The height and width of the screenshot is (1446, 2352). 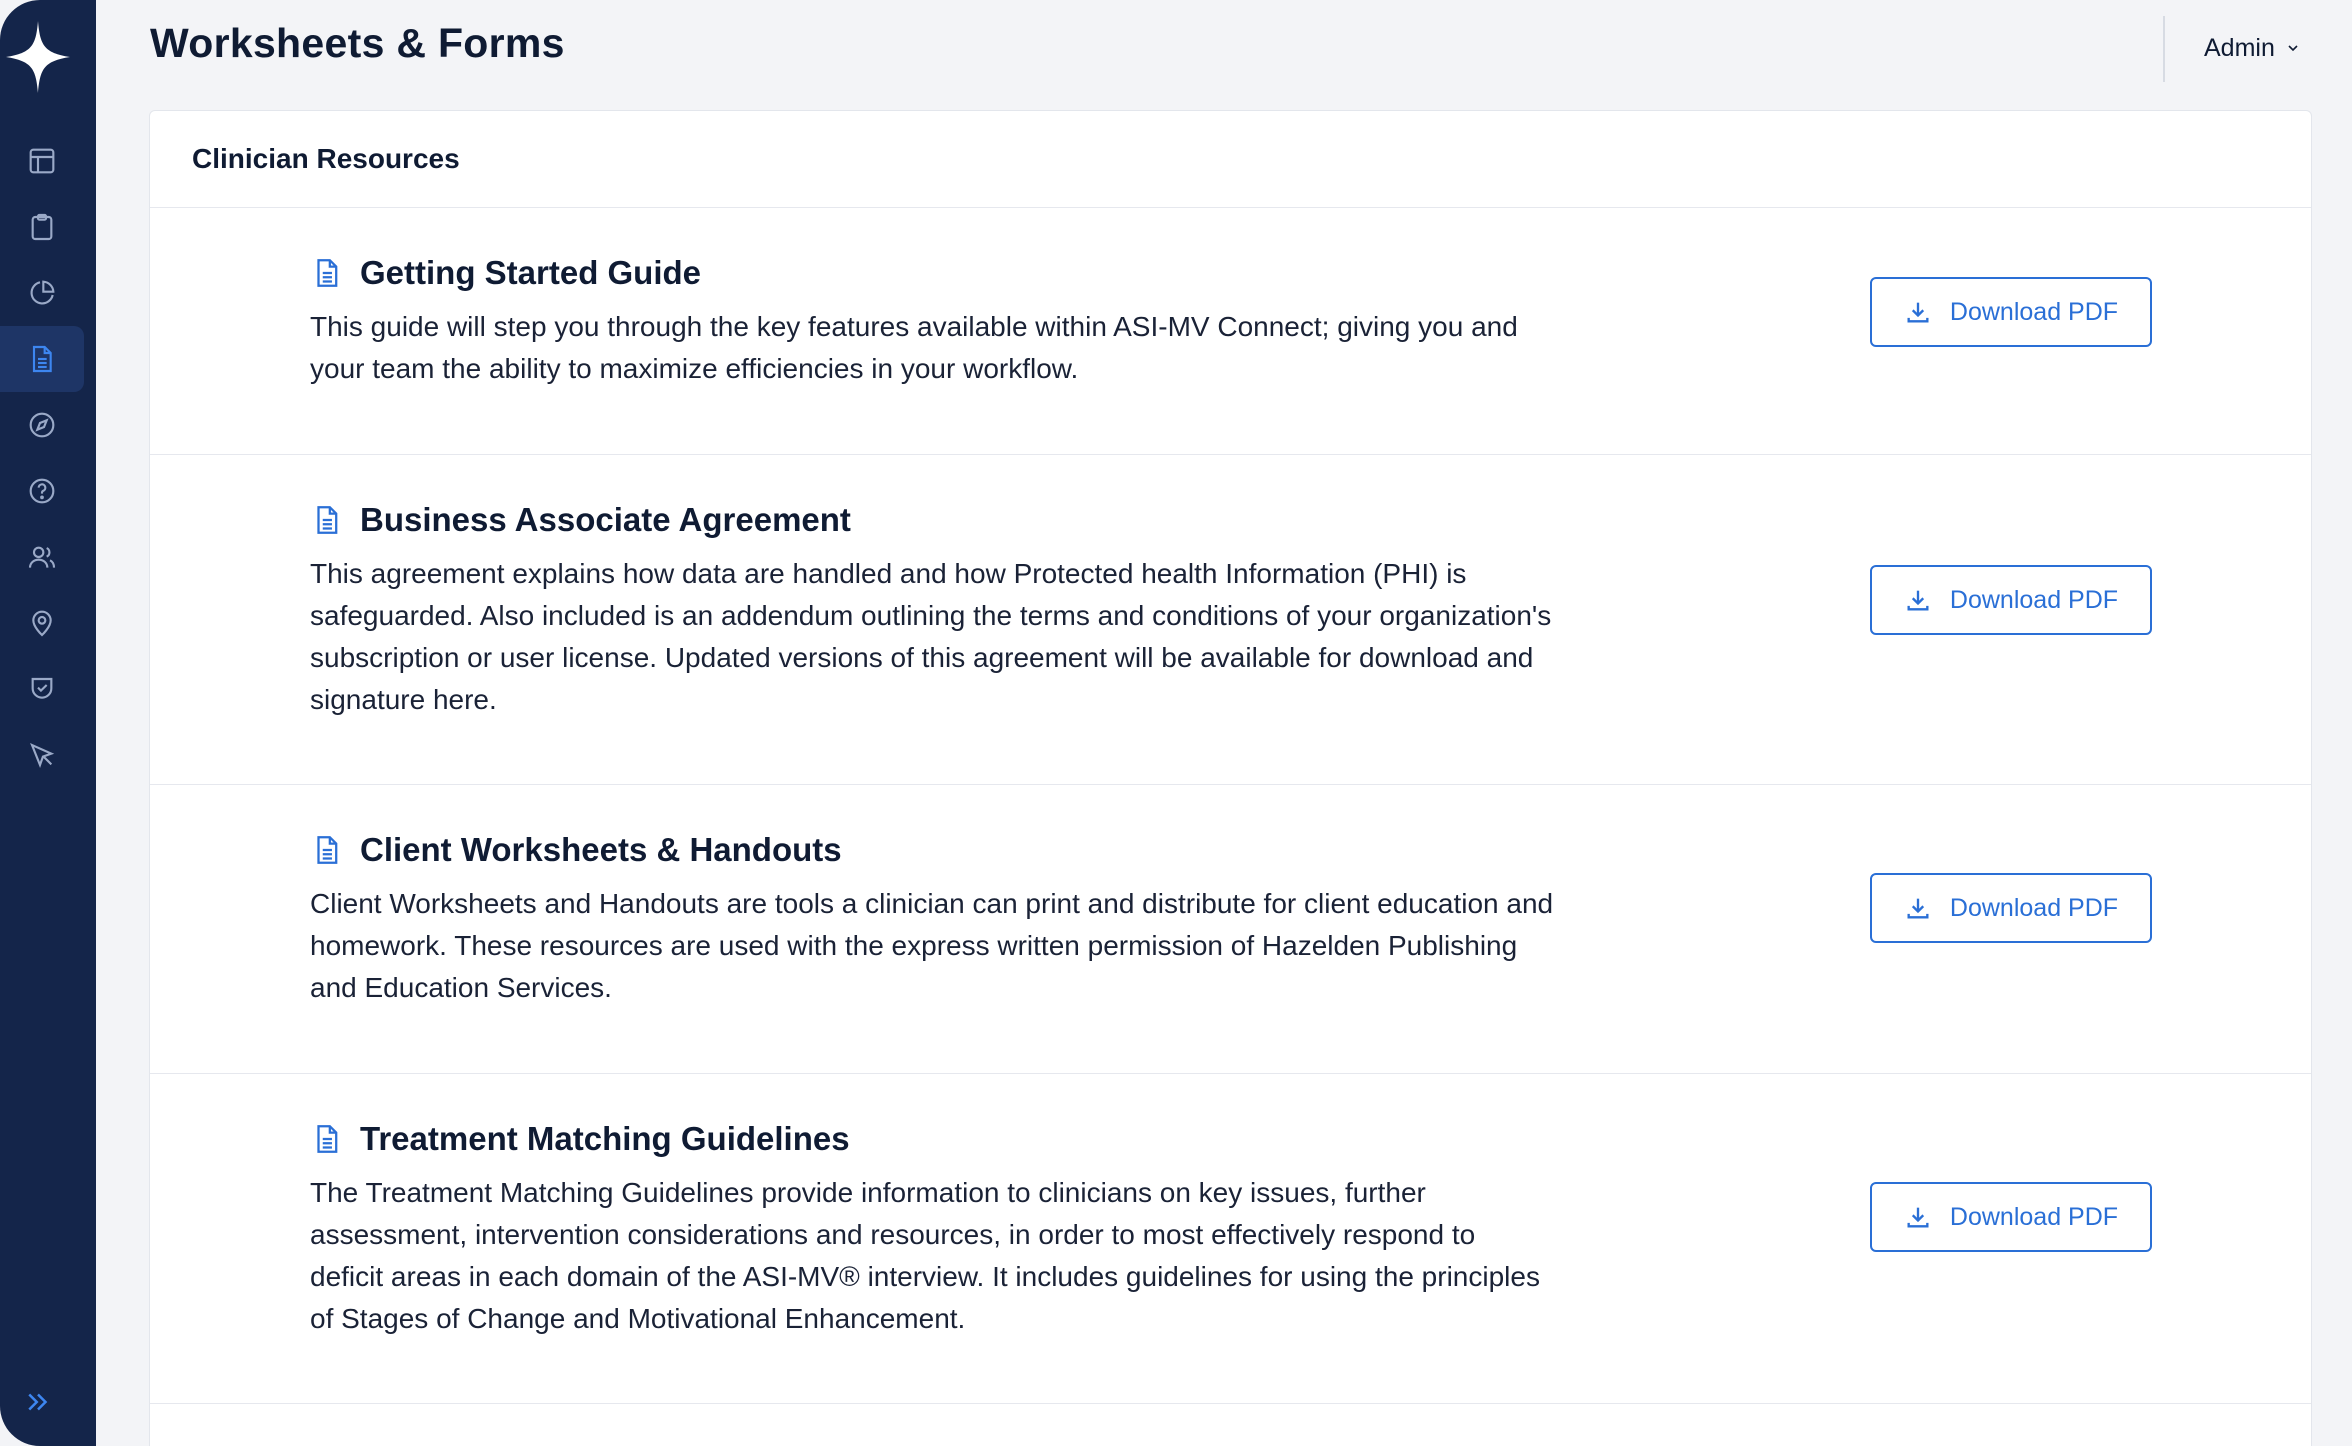 I want to click on star-logo-icon, so click(x=38, y=57).